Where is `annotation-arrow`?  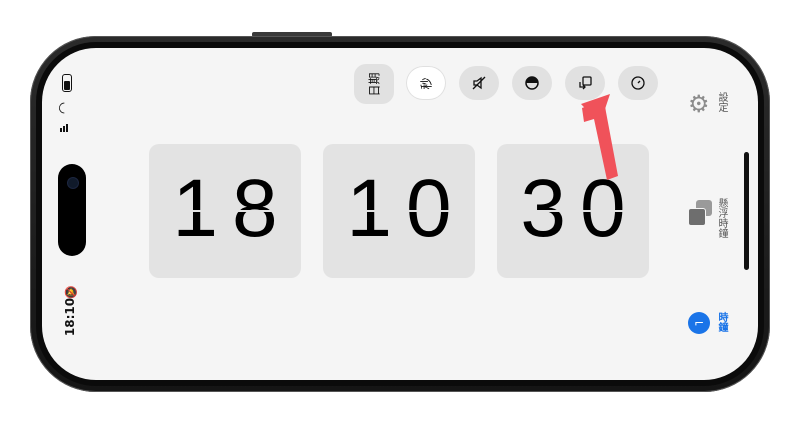
annotation-arrow is located at coordinates (599, 137).